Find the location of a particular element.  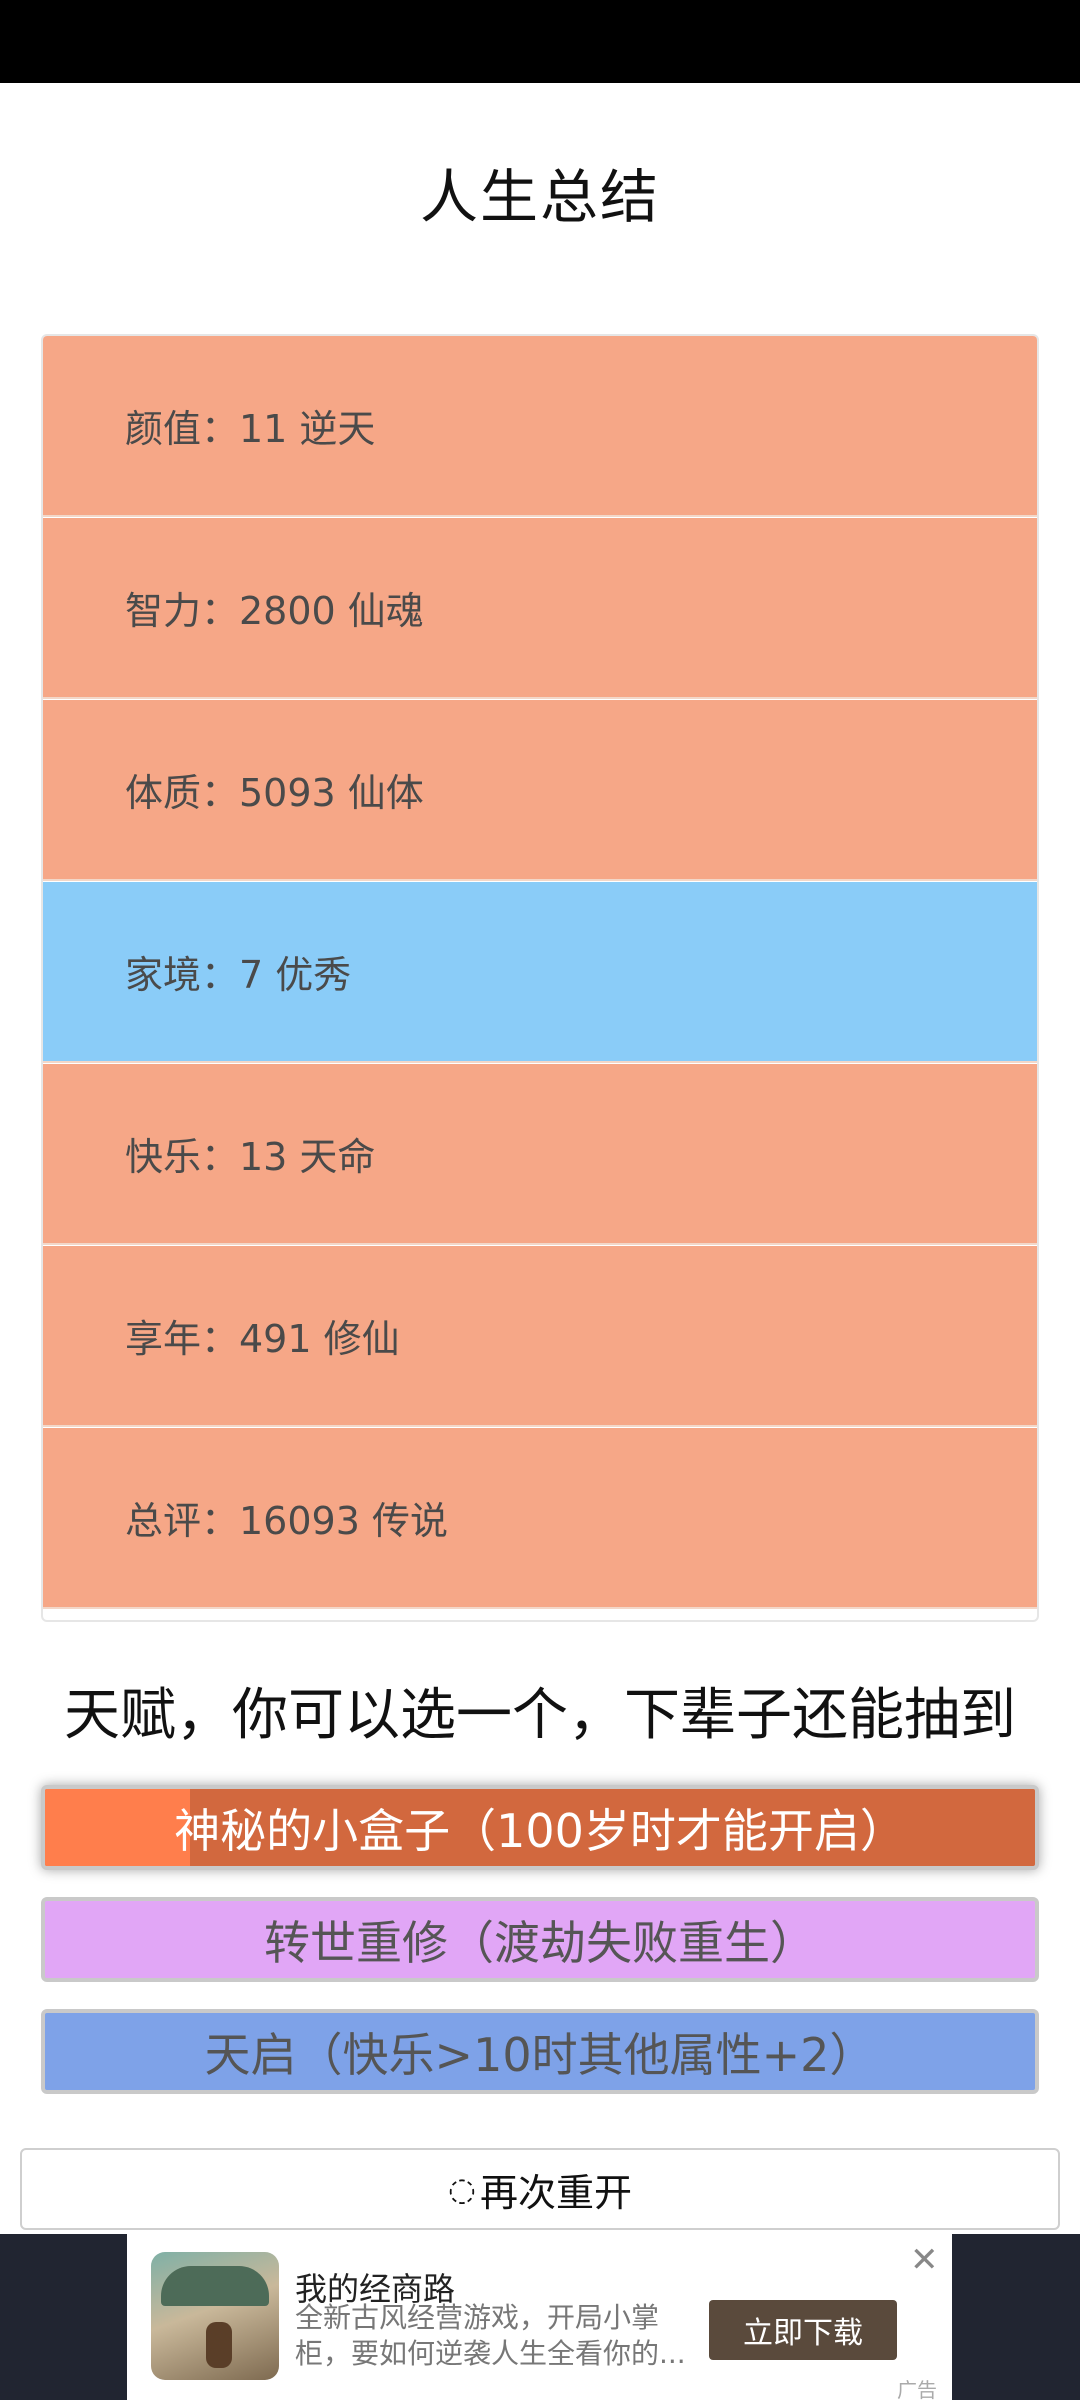

talent-option-mystery-box: 神秘的小盒子（100岁时才能开启） is located at coordinates (540, 1827).